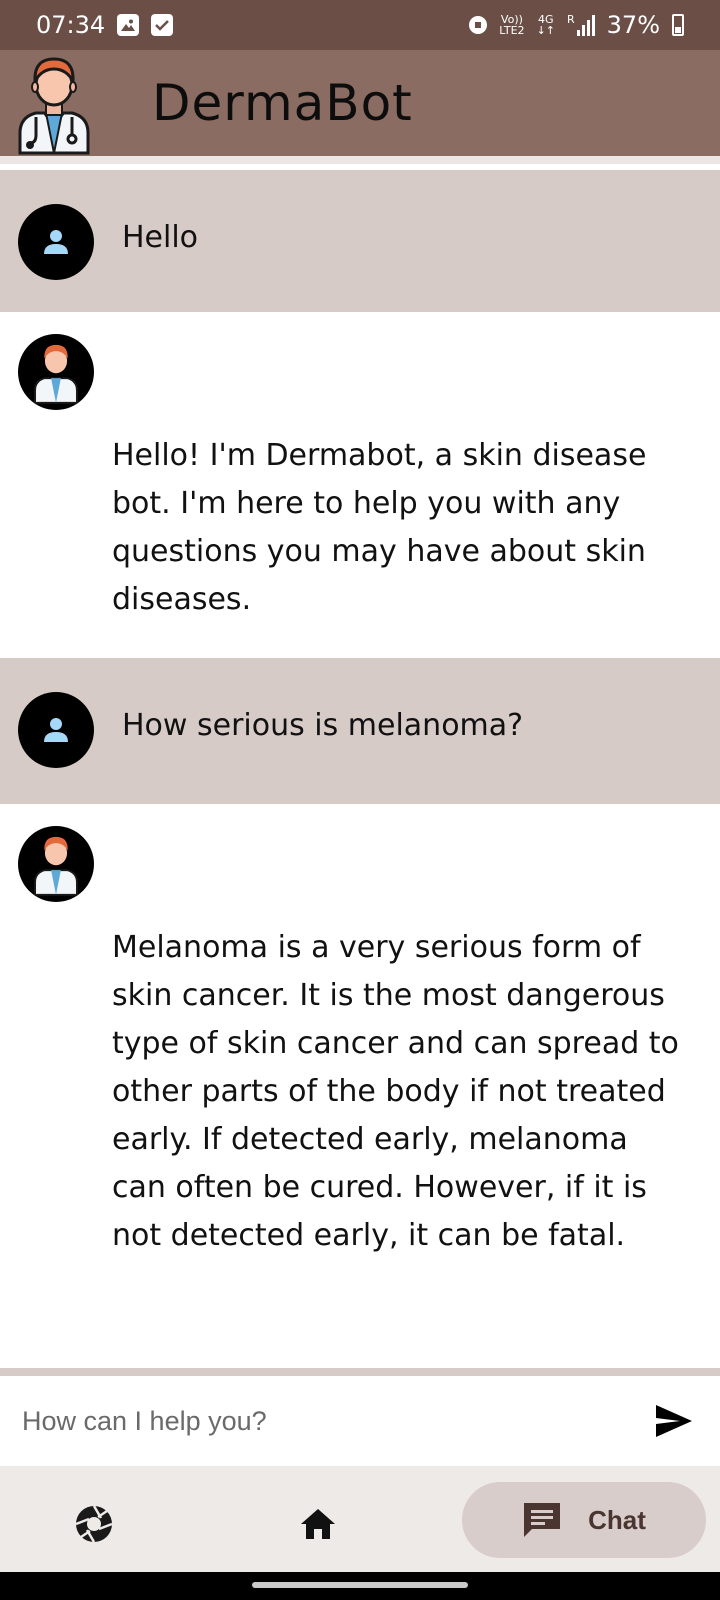  I want to click on send-icon, so click(674, 1421).